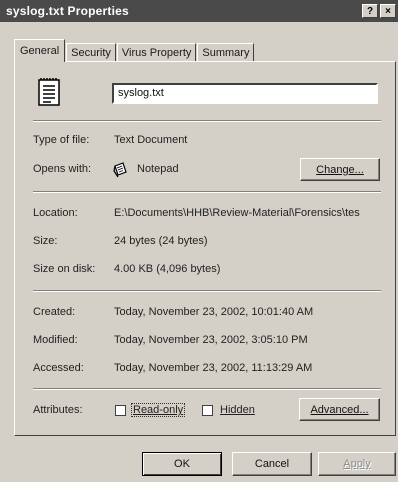 The height and width of the screenshot is (482, 398). I want to click on close-icon: ×, so click(388, 11).